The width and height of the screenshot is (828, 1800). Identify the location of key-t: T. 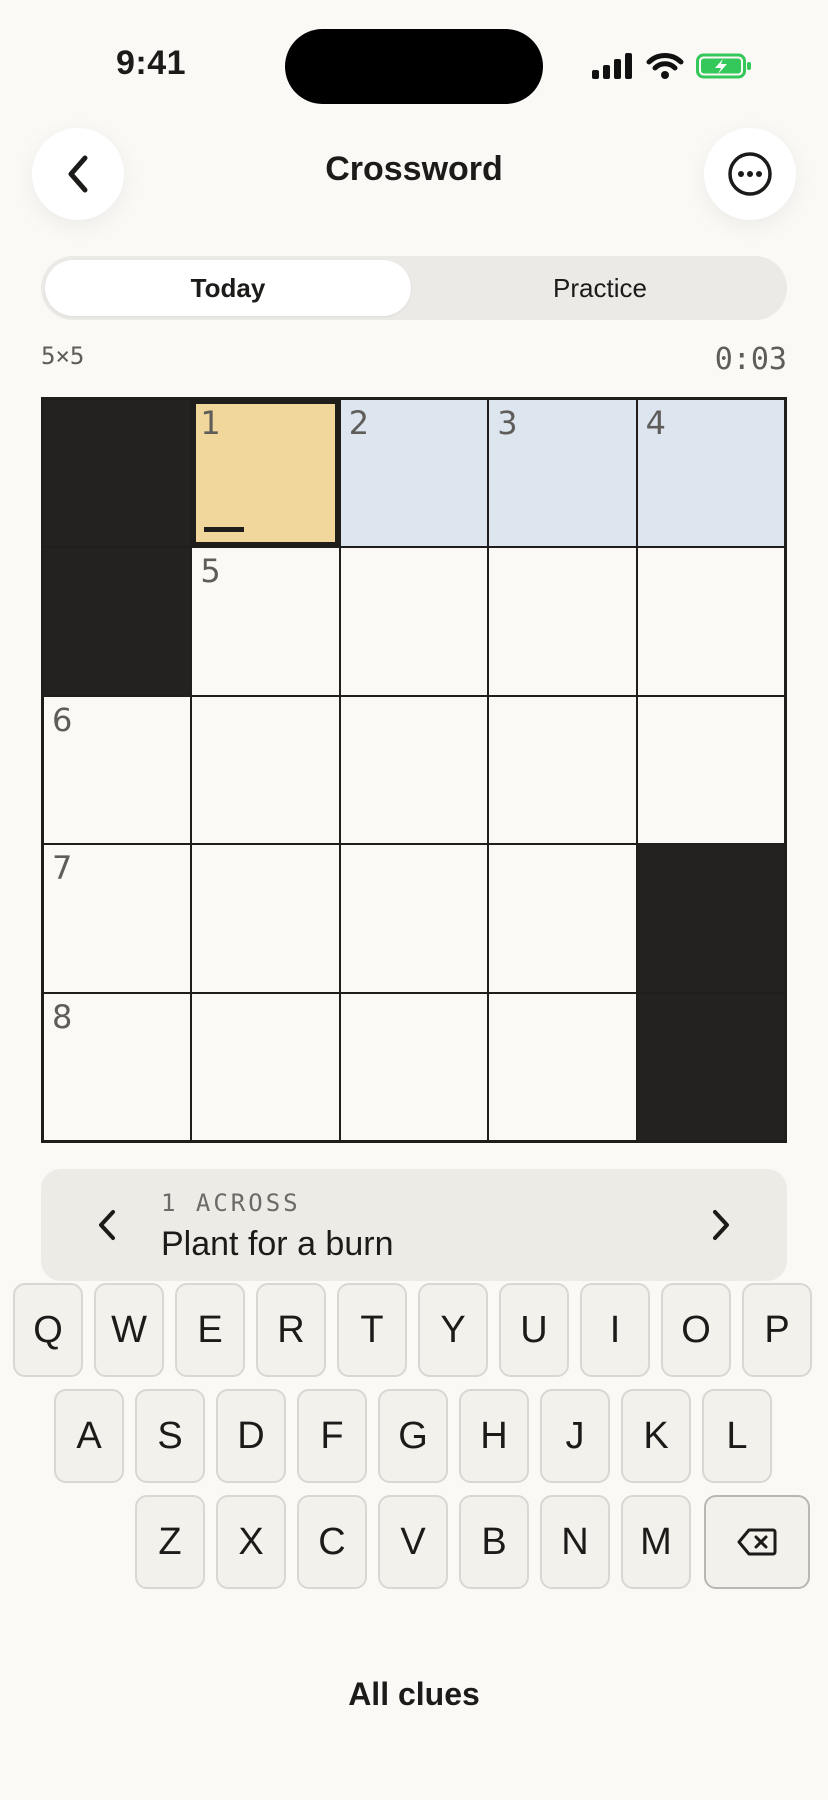
(372, 1330).